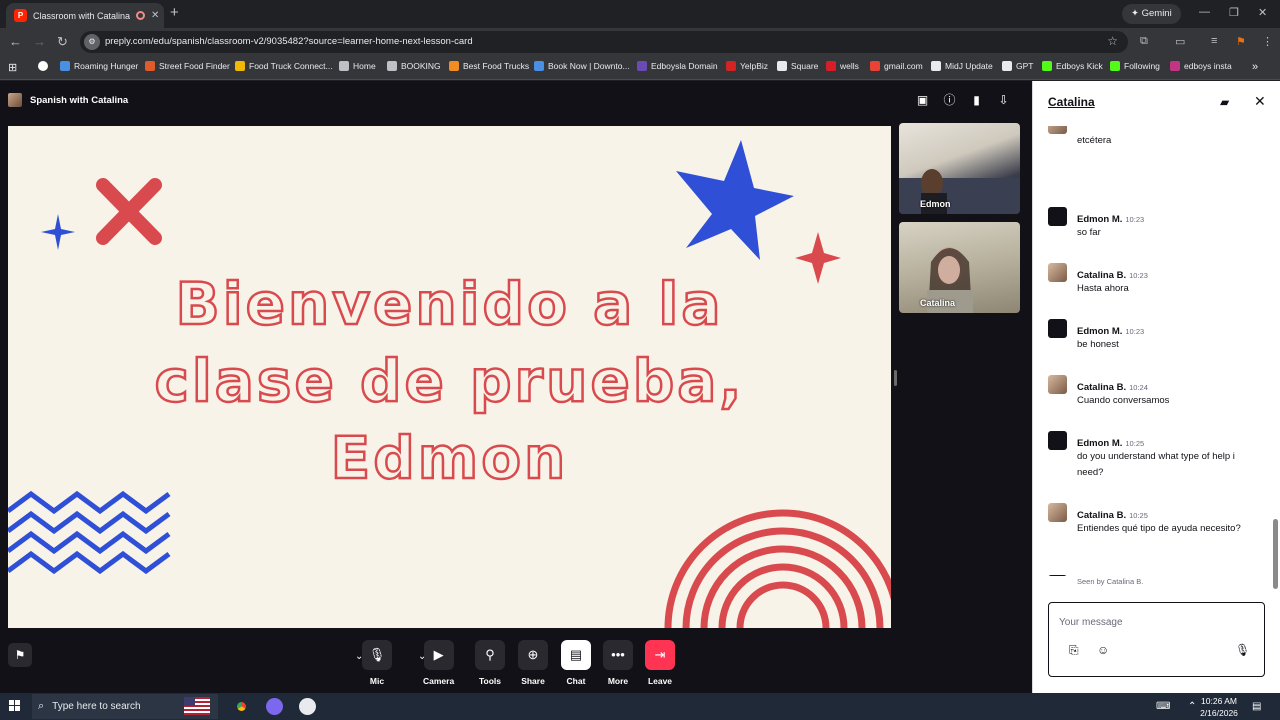  I want to click on video-name-edmon: Edmon, so click(935, 204).